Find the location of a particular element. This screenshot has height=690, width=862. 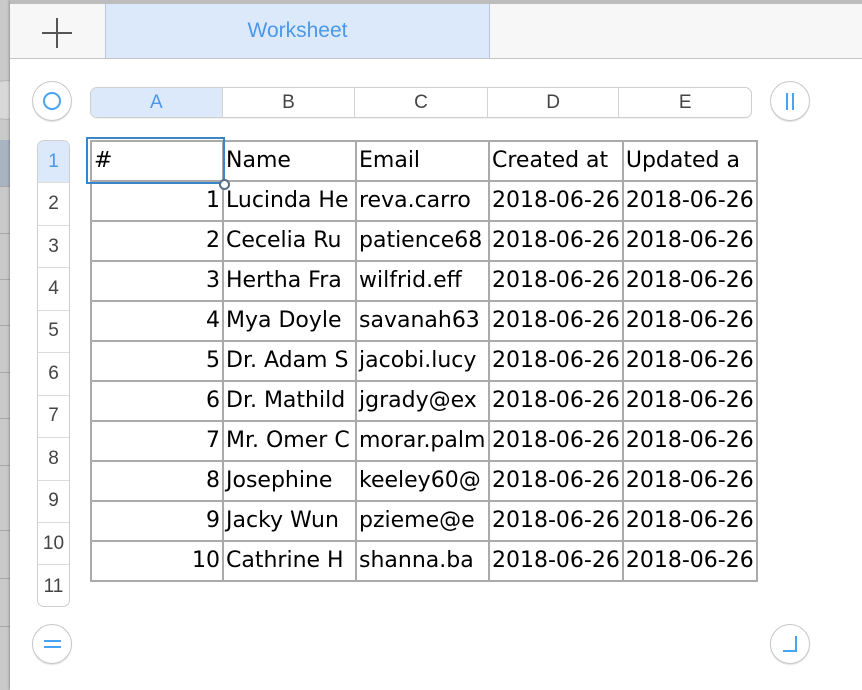

select-table-button is located at coordinates (52, 101).